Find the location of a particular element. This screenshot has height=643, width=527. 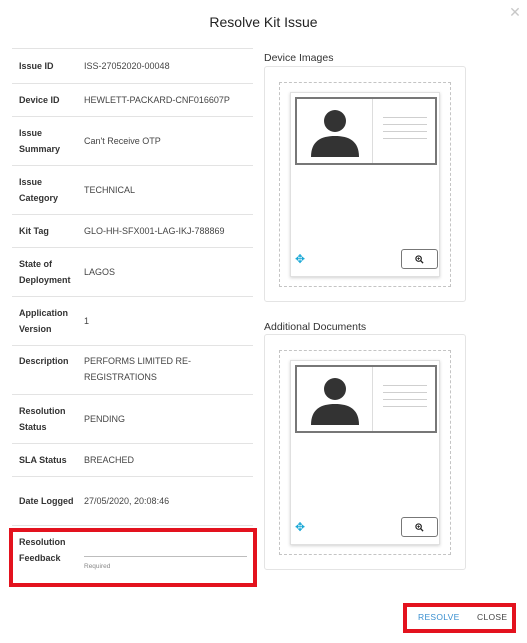

close-icon: ✕ is located at coordinates (515, 13).